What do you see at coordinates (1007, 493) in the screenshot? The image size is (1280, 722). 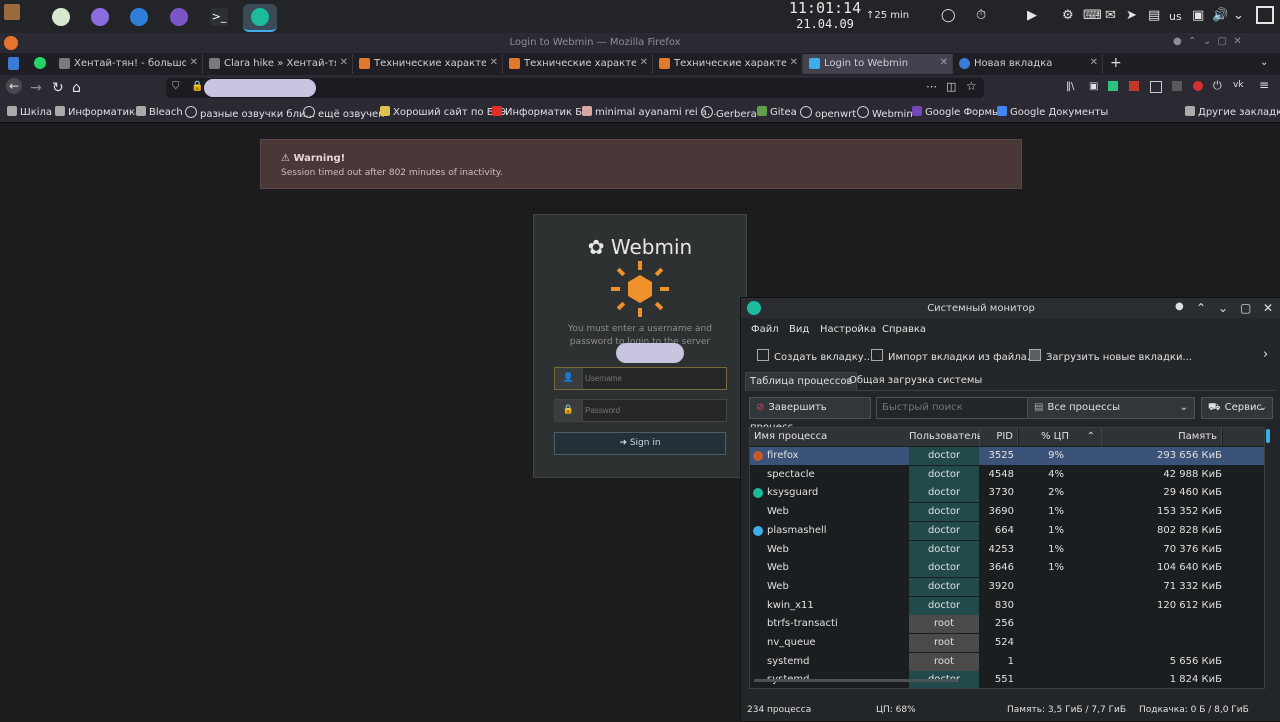 I see `table-row: ksysguard doctor 3730 2% 29 460 КиБ` at bounding box center [1007, 493].